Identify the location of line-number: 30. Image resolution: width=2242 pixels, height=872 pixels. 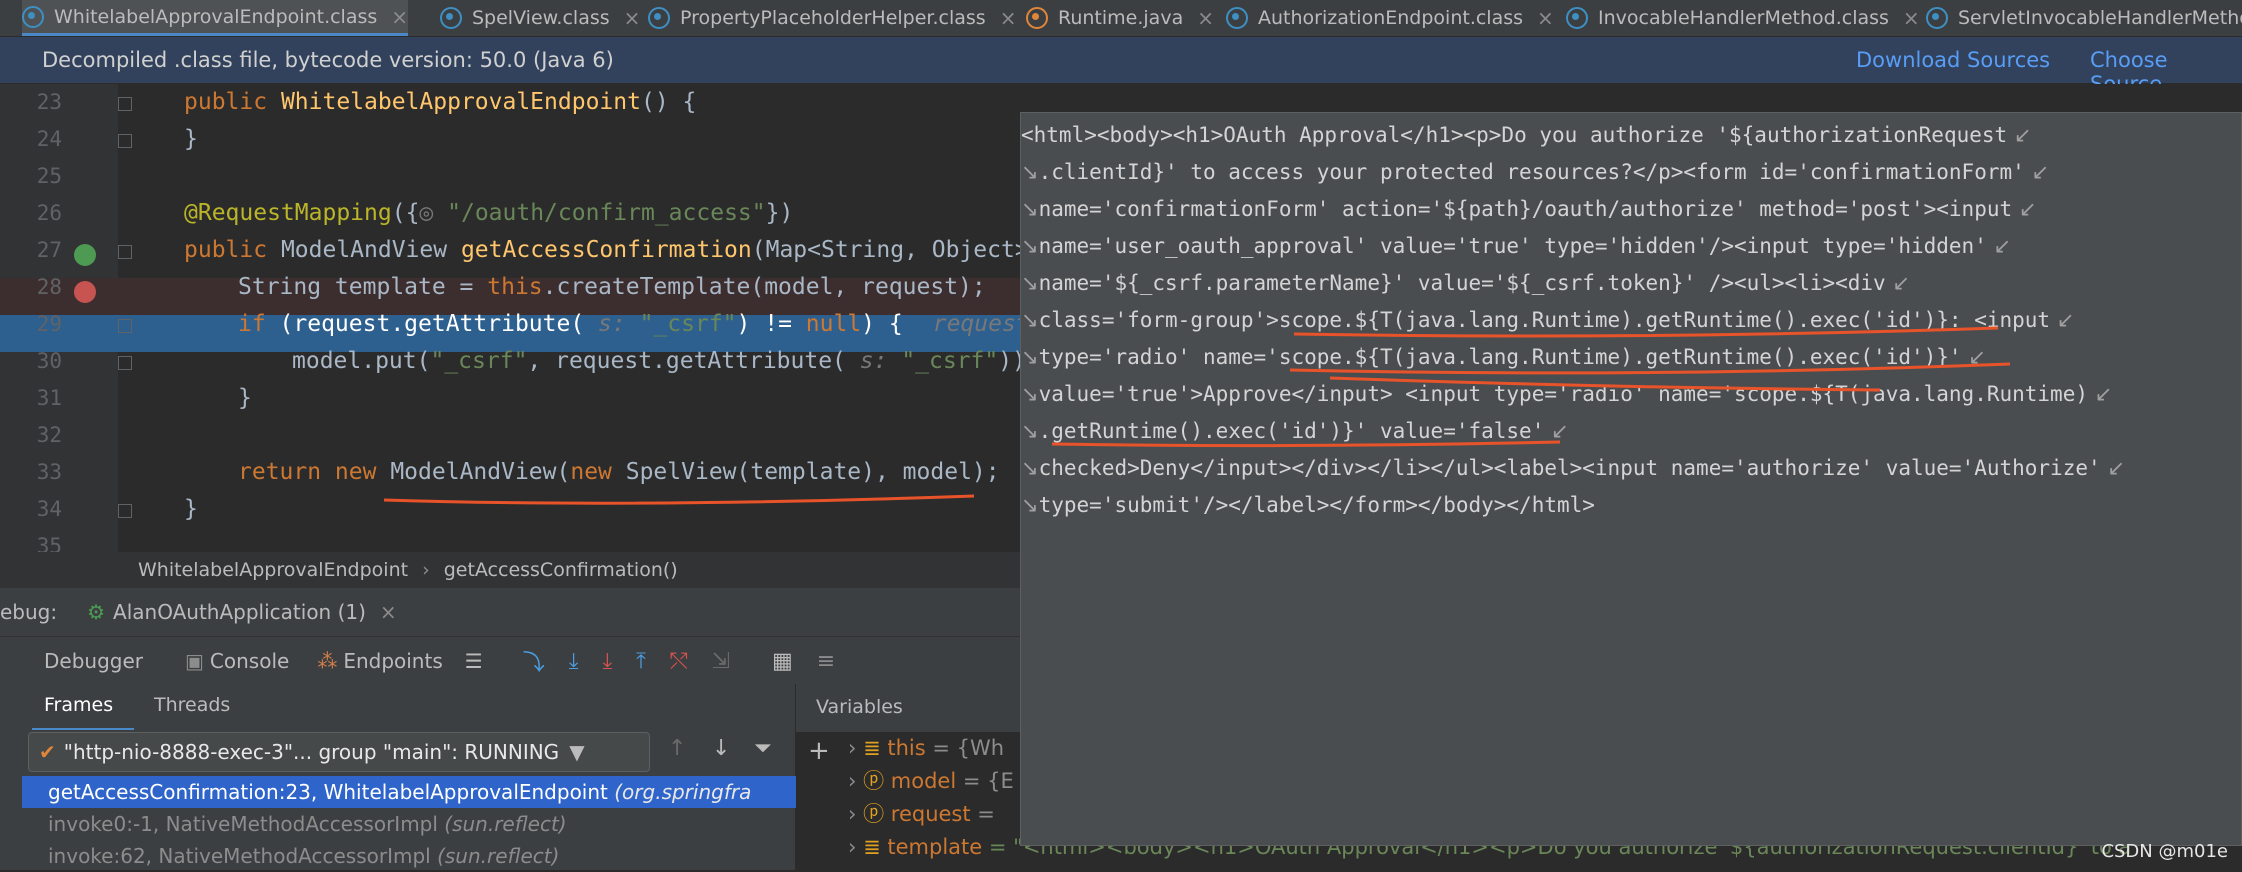
(49, 361).